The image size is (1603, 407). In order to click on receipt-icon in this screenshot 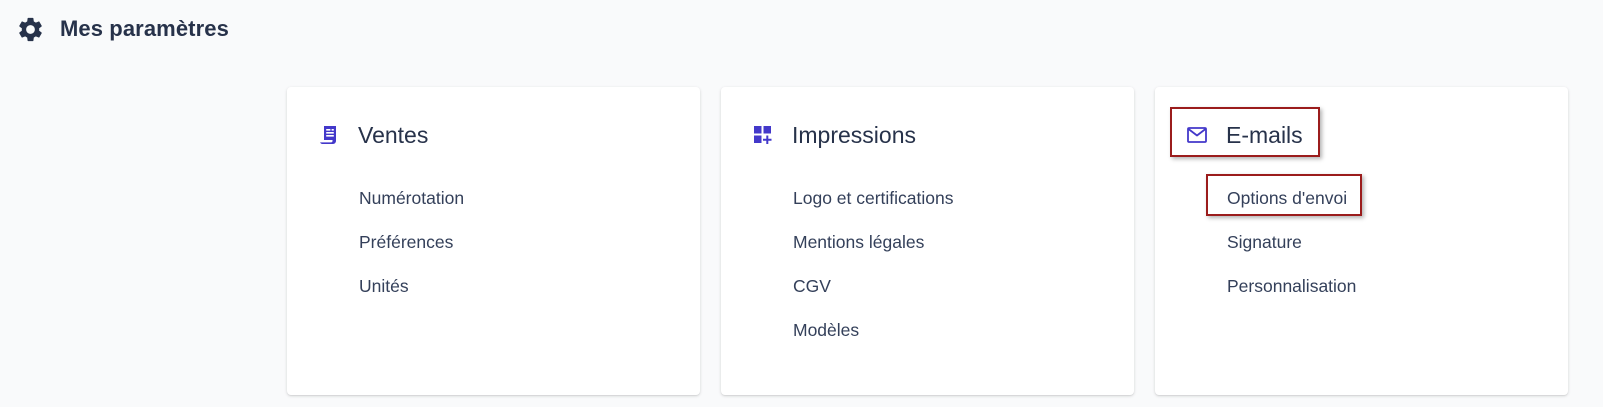, I will do `click(329, 135)`.